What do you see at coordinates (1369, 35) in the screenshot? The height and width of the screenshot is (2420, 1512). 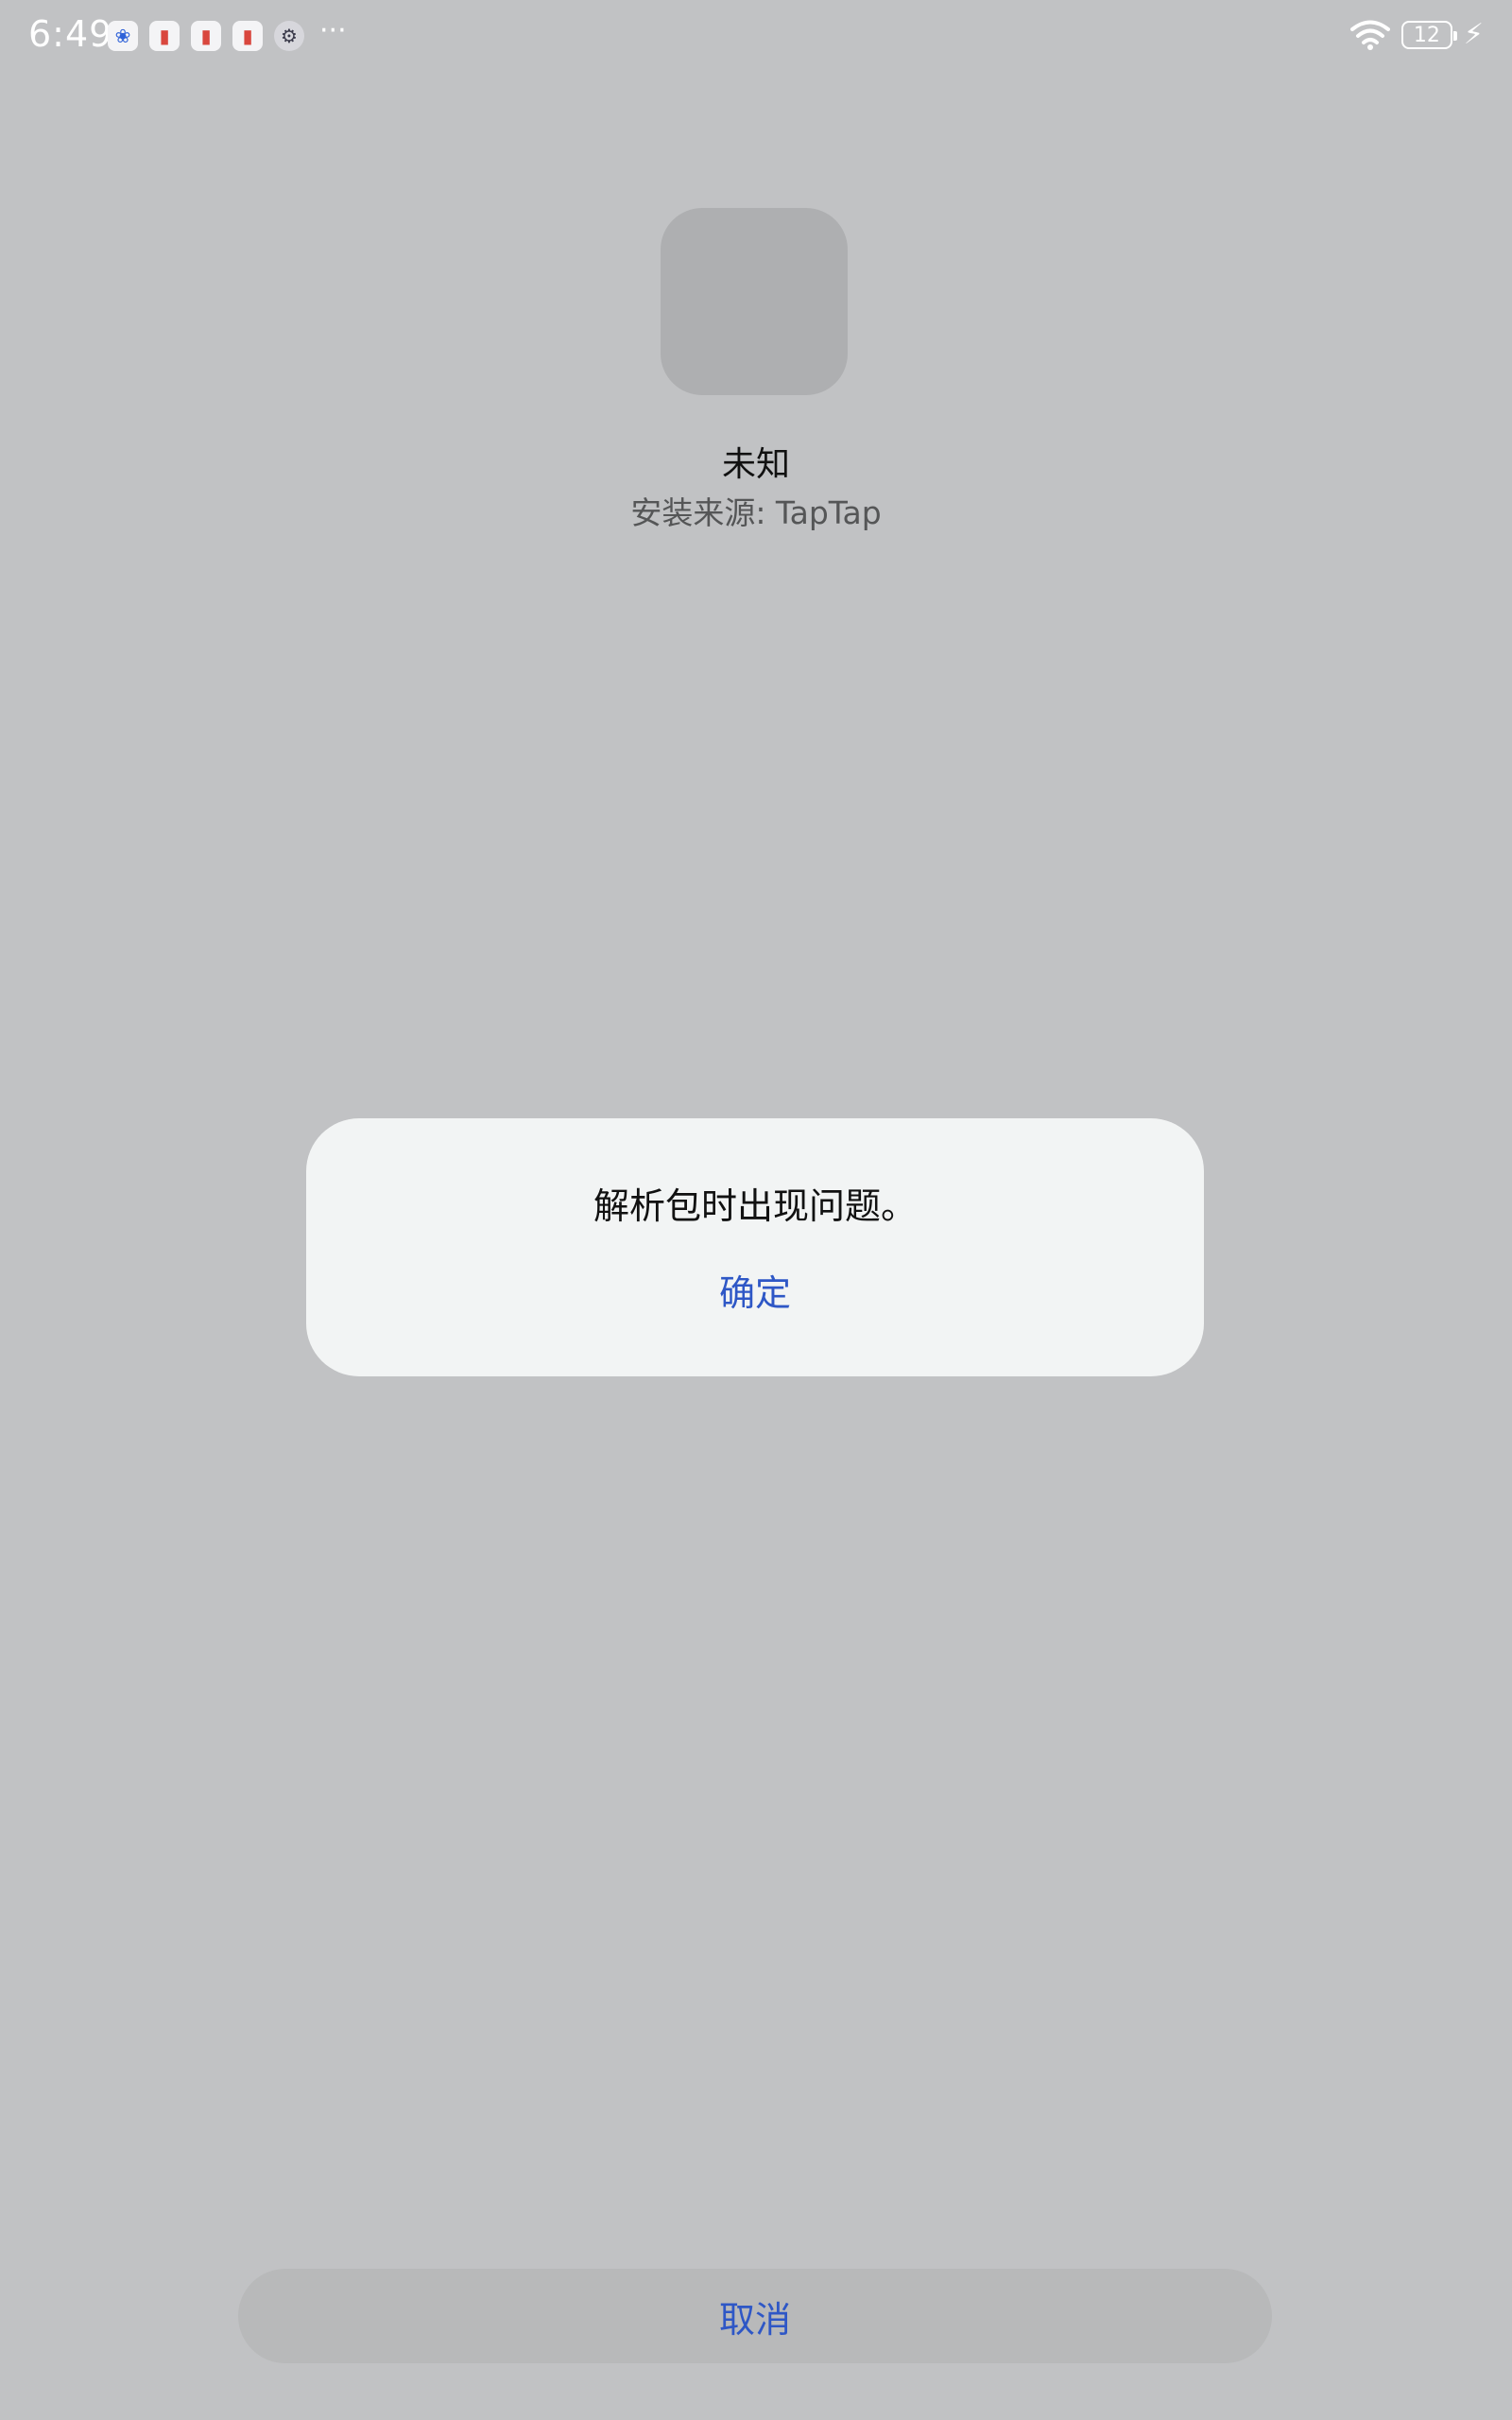 I see `wifi-icon` at bounding box center [1369, 35].